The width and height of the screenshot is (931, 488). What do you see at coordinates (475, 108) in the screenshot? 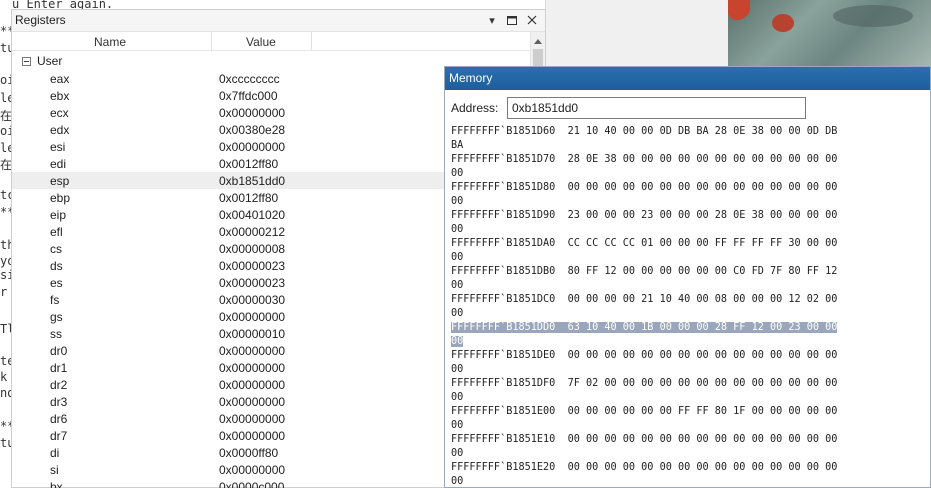
I see `address-label: Address:` at bounding box center [475, 108].